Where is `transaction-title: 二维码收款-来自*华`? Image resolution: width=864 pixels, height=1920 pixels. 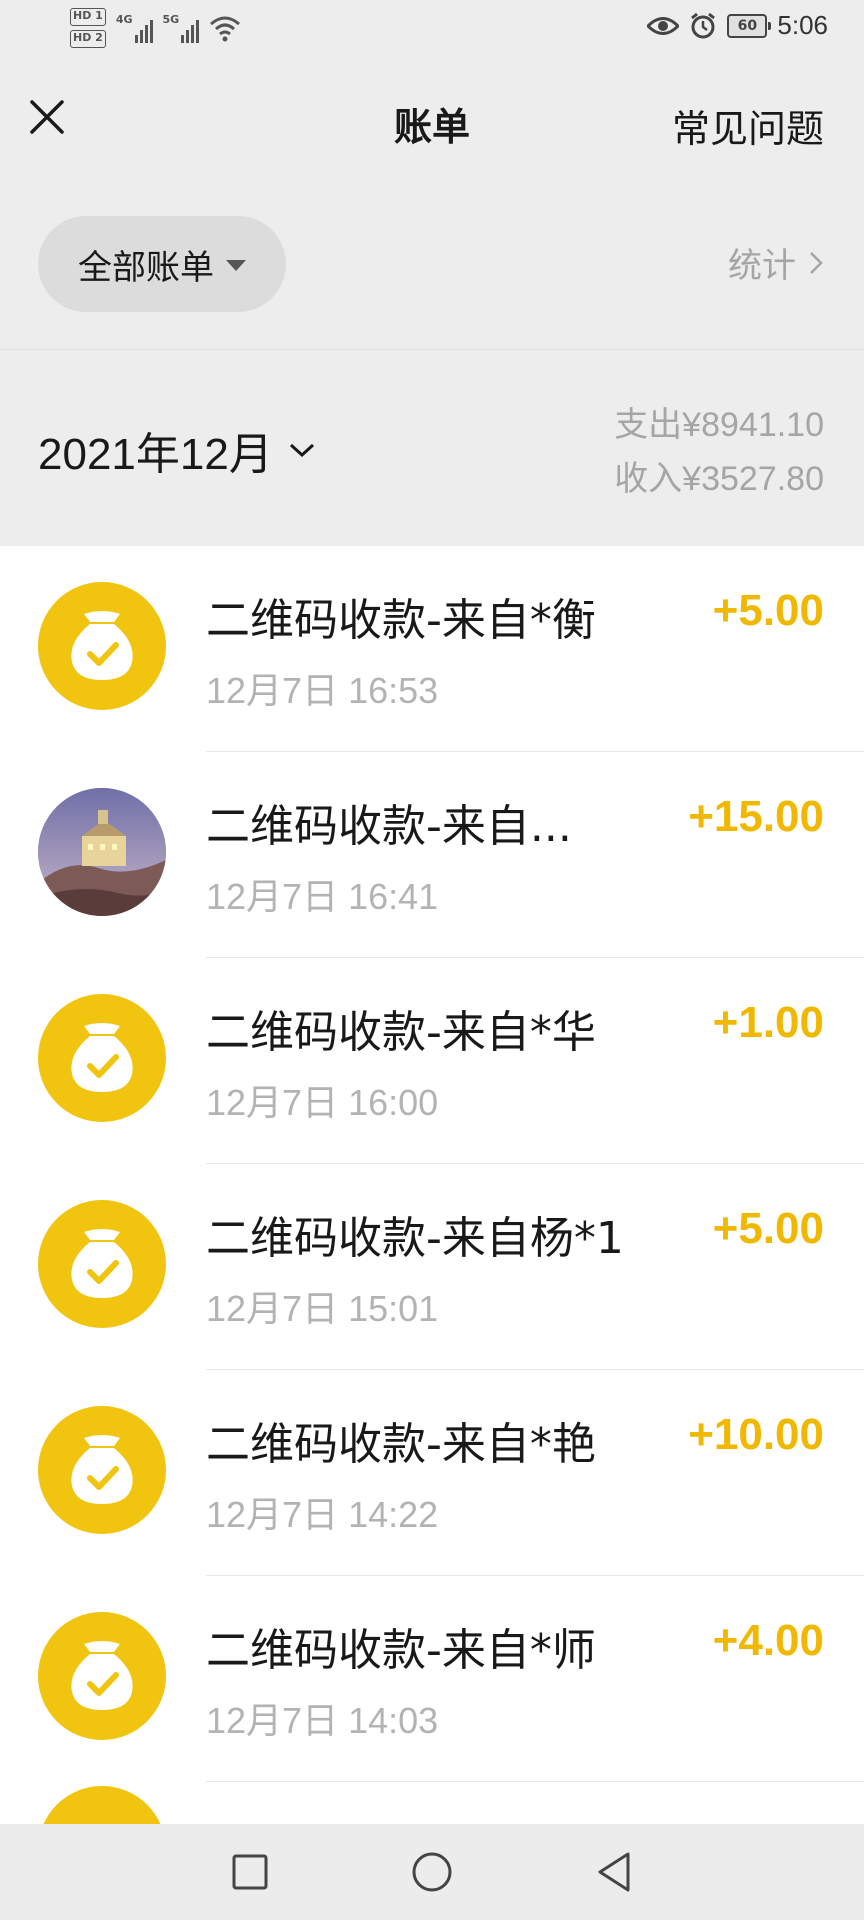
transaction-title: 二维码收款-来自*华 is located at coordinates (401, 1032).